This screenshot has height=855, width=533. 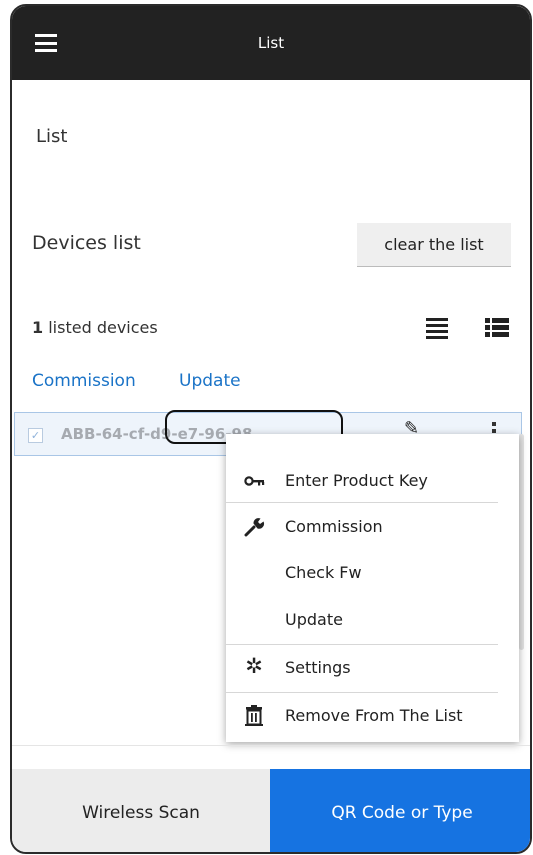 What do you see at coordinates (254, 716) in the screenshot?
I see `trash-icon` at bounding box center [254, 716].